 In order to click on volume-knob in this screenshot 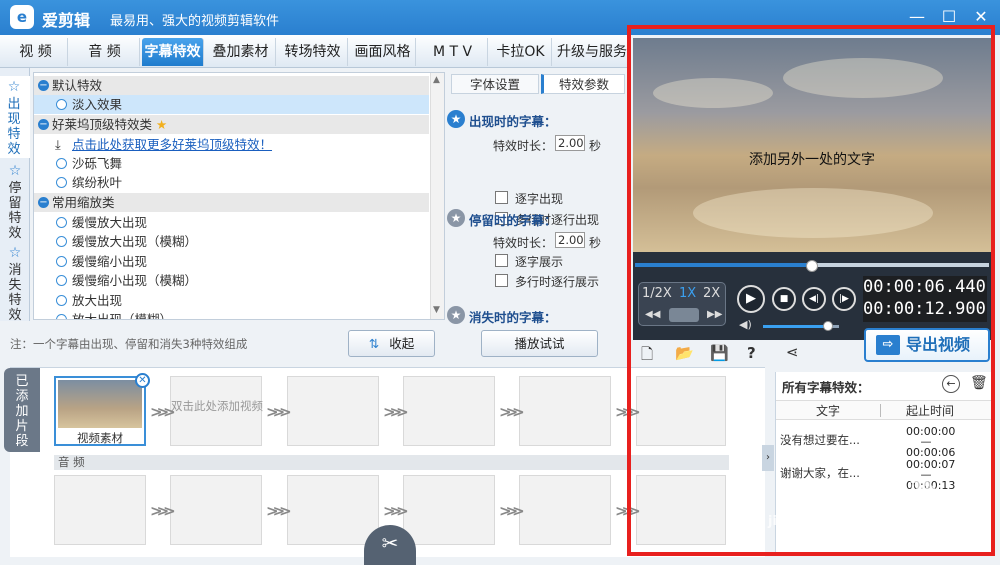, I will do `click(827, 326)`.